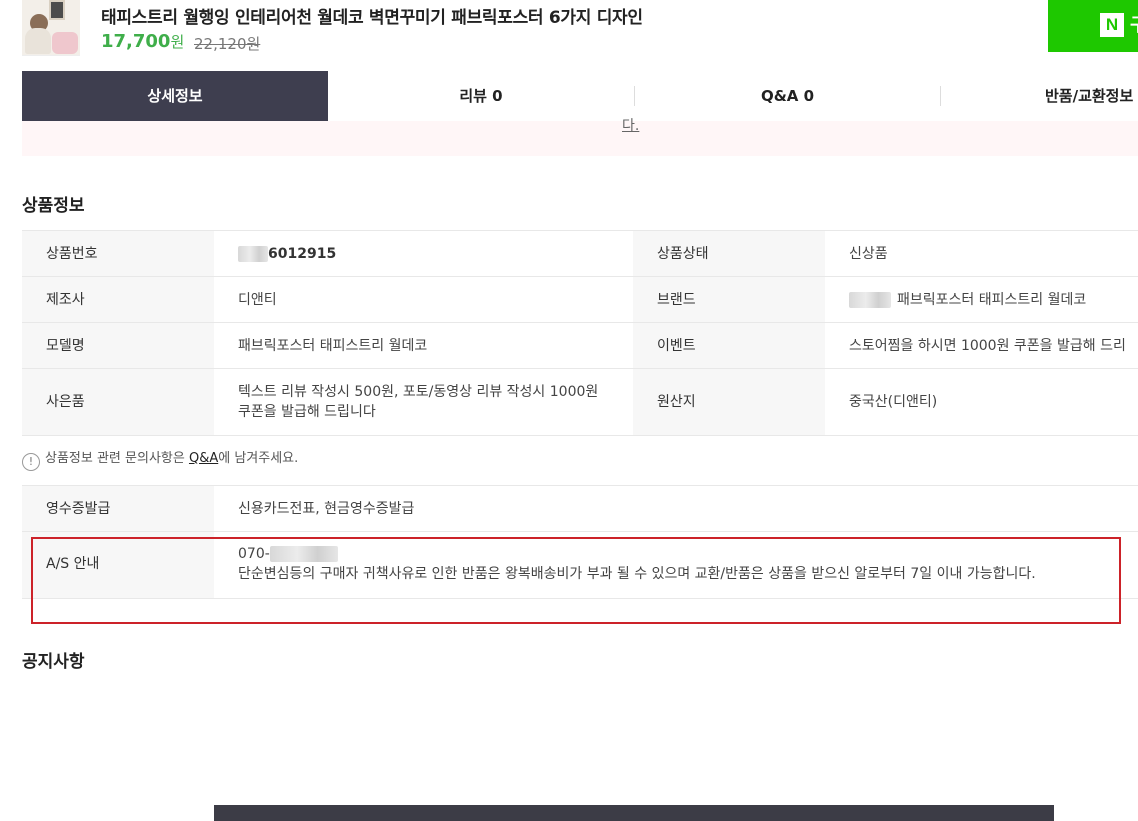 This screenshot has width=1138, height=821. Describe the element at coordinates (576, 580) in the screenshot. I see `highlight-box` at that location.